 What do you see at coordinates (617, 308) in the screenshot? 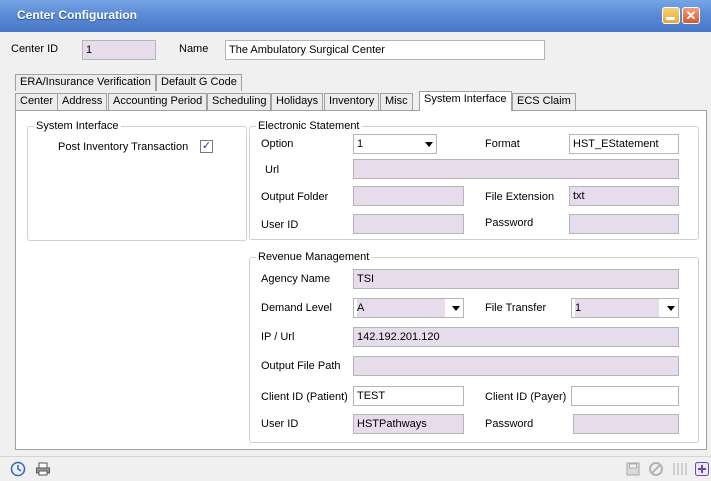
I see `file-transfer-value: 1` at bounding box center [617, 308].